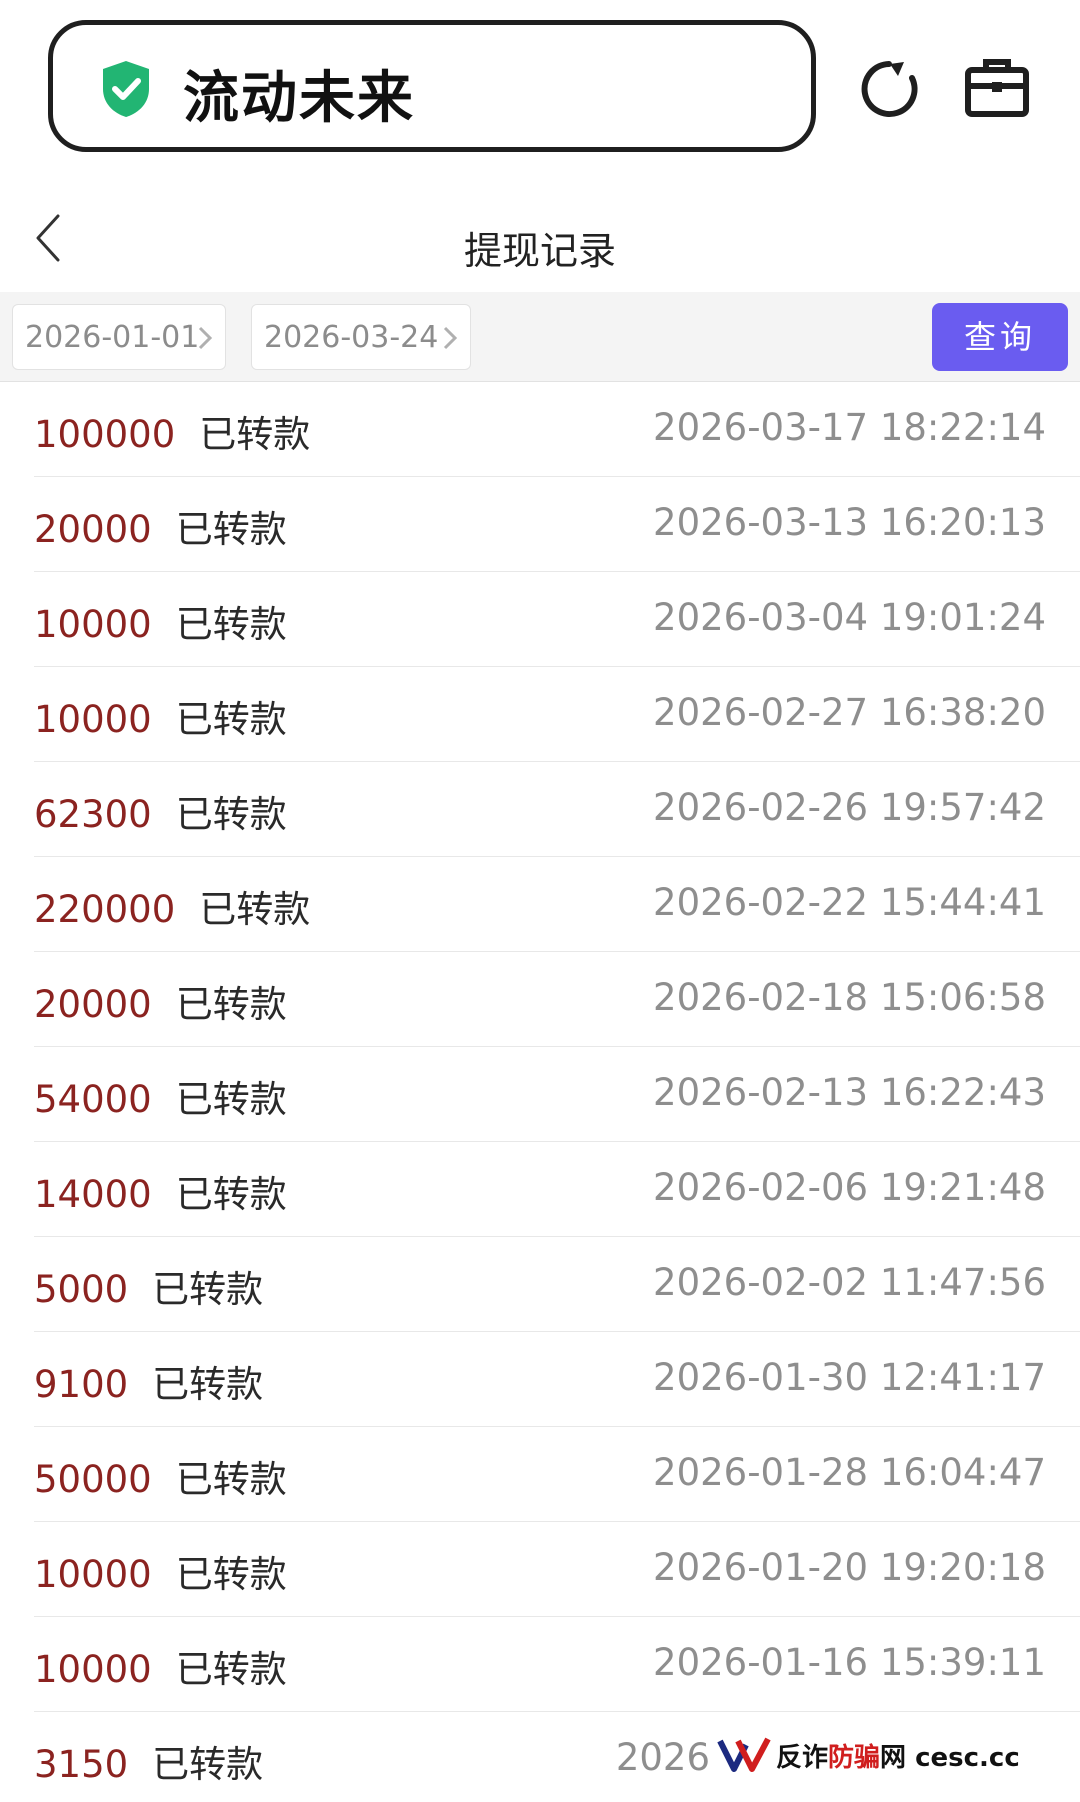 The image size is (1080, 1802). Describe the element at coordinates (849, 997) in the screenshot. I see `record-time: 2026-02-18 15:06:58` at that location.